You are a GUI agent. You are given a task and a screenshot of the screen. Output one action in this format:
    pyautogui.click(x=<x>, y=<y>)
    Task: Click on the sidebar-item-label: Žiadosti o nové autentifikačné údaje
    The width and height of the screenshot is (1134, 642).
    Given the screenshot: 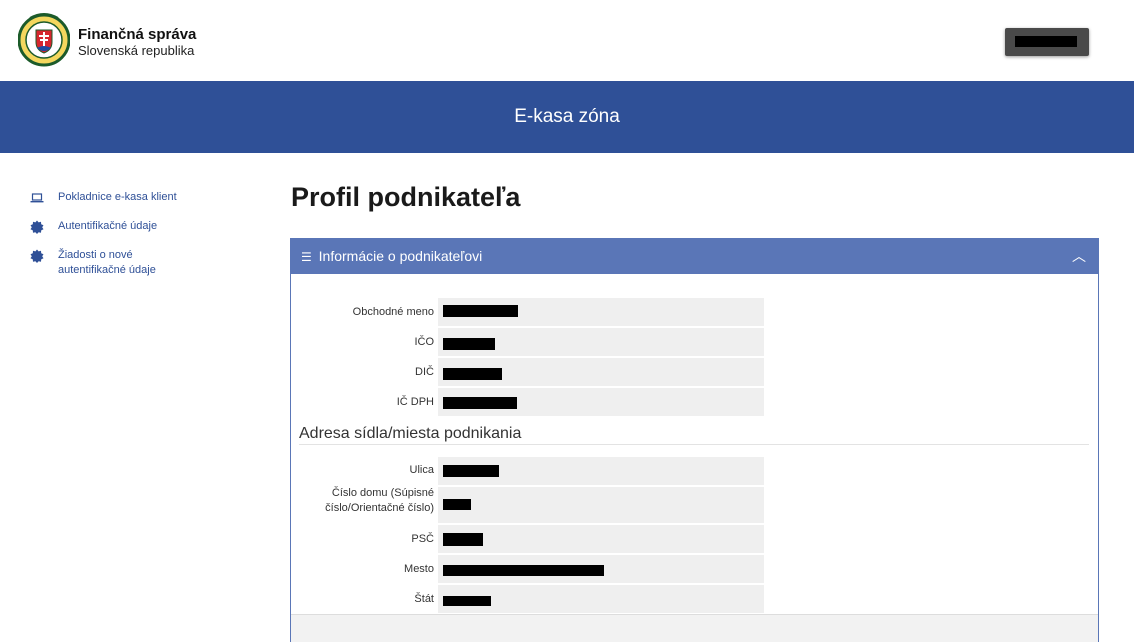 What is the action you would take?
    pyautogui.click(x=107, y=262)
    